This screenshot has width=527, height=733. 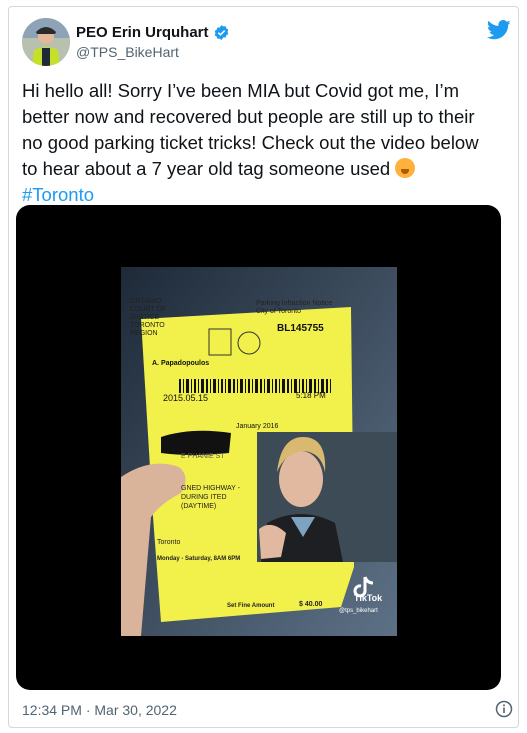 I want to click on ticket-court: ONTARIO COURT OF JUSTICE TORONTO REGION, so click(x=148, y=317).